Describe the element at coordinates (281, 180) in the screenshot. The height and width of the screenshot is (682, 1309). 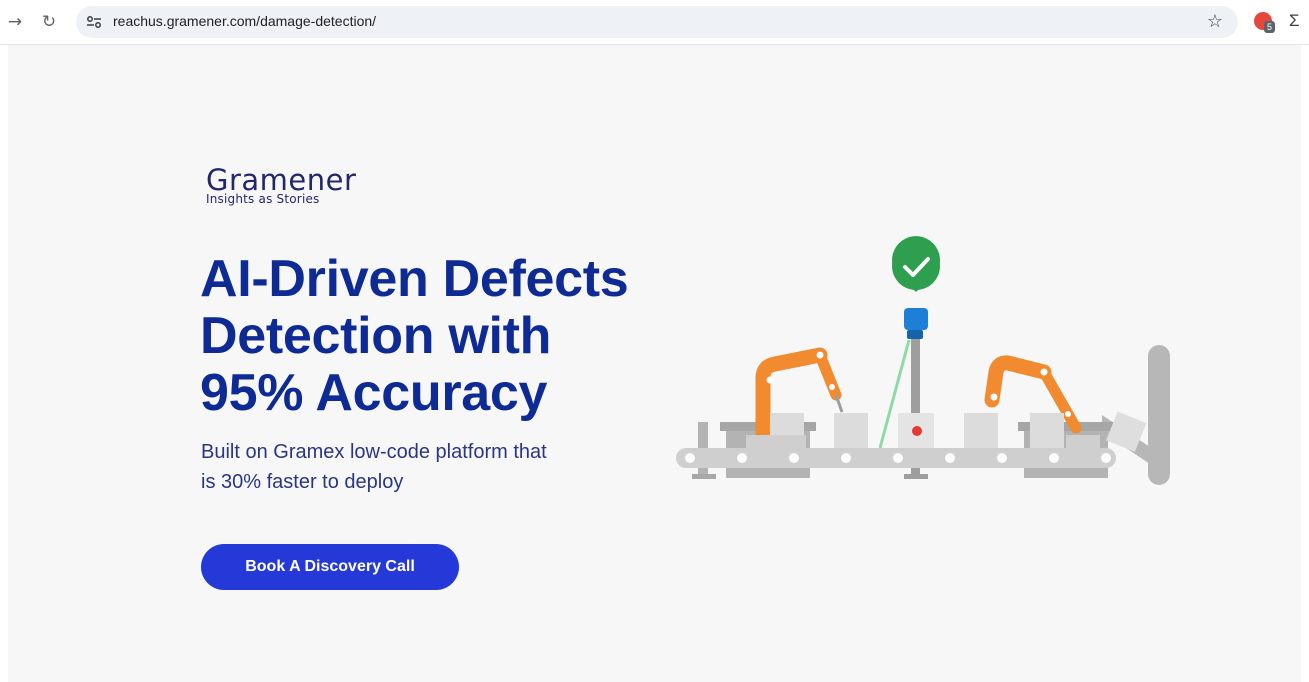
I see `logo-wordmark: Gramener` at that location.